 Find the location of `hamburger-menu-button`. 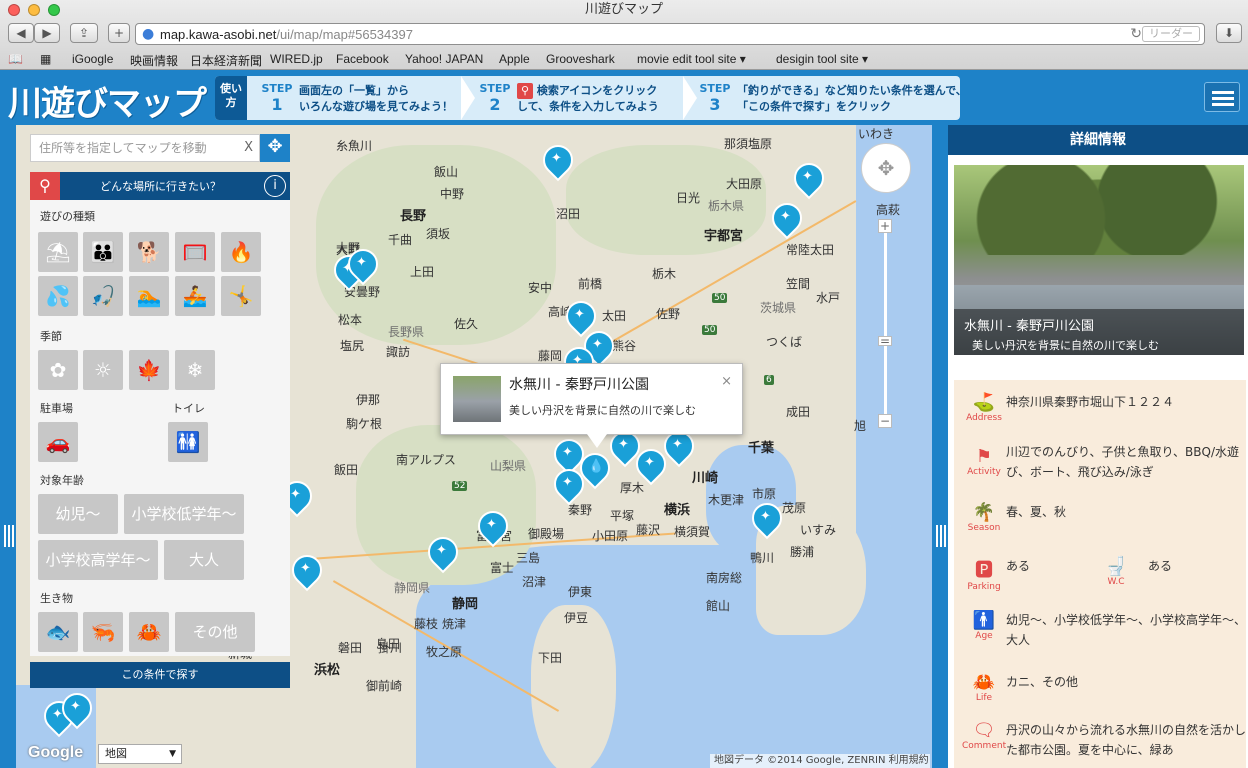

hamburger-menu-button is located at coordinates (1222, 97).